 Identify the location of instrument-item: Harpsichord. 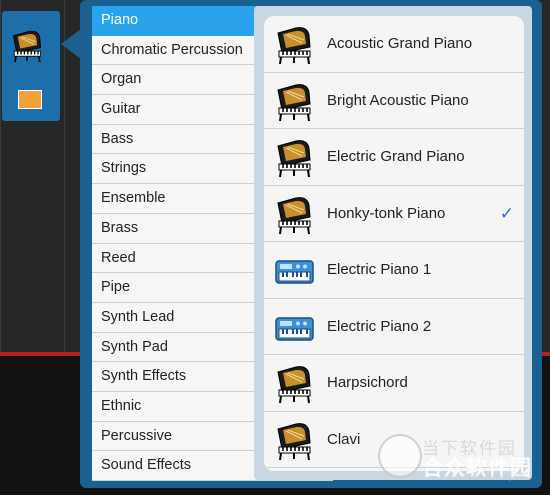
(394, 383).